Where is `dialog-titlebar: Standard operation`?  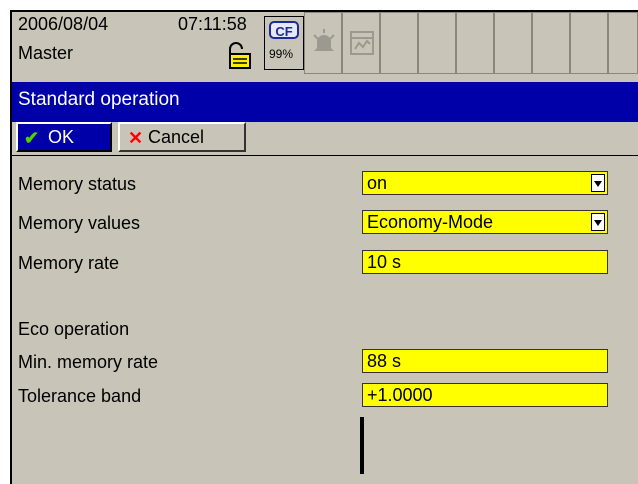
dialog-titlebar: Standard operation is located at coordinates (325, 102).